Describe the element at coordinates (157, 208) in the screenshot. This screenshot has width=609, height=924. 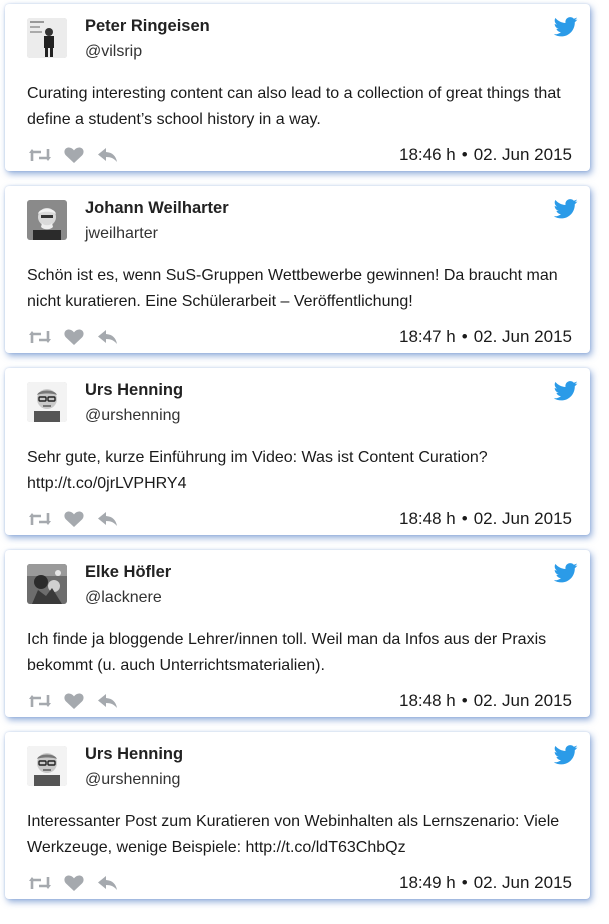
I see `display-name: Johann Weilharter` at that location.